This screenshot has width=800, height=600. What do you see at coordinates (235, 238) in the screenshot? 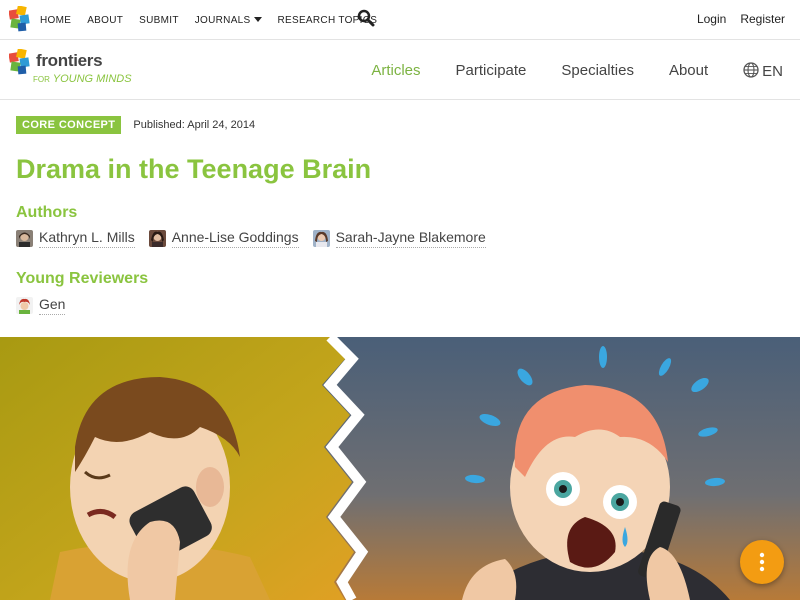
I see `author-name: Anne-Lise Goddings` at bounding box center [235, 238].